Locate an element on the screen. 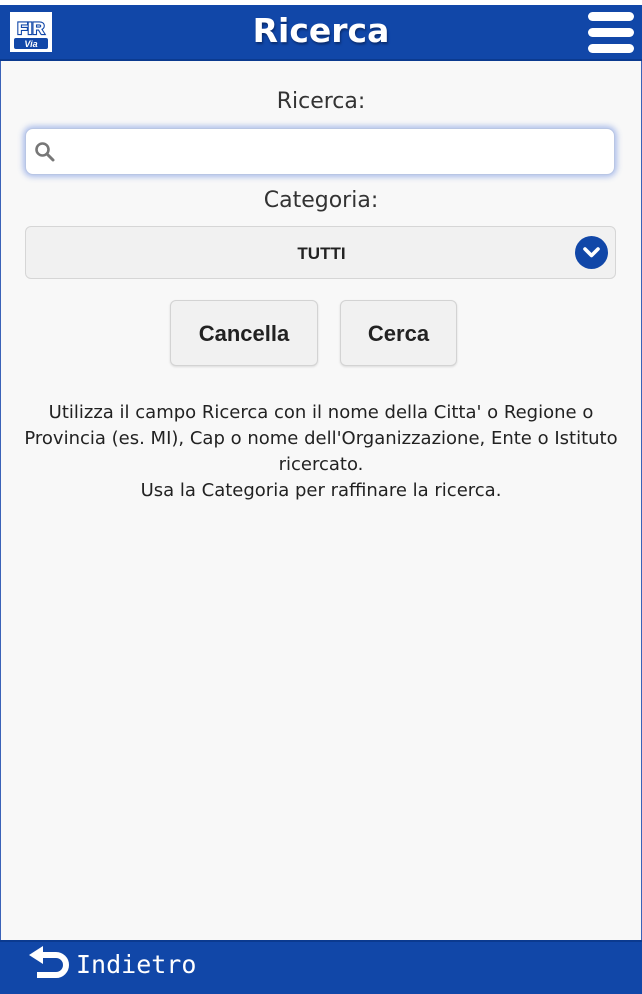  chevron-down-icon is located at coordinates (591, 252).